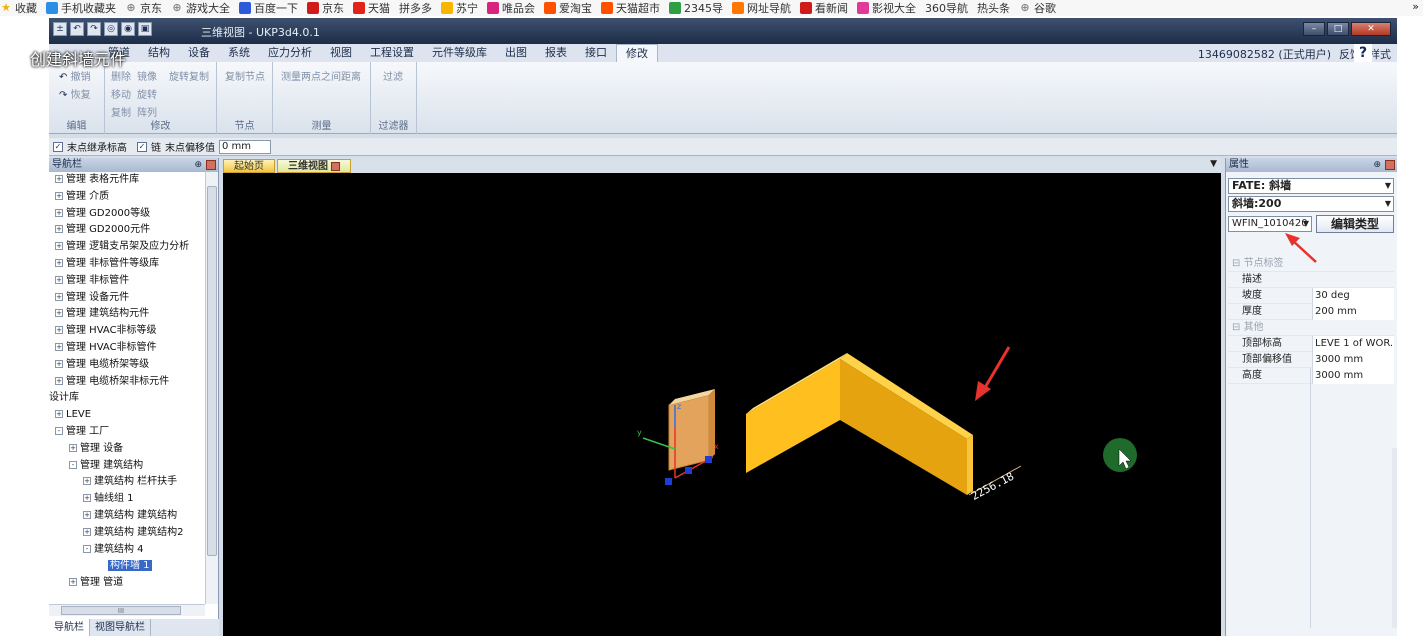  What do you see at coordinates (1037, 8) in the screenshot?
I see `favorite-link: ⊕ 谷歌` at bounding box center [1037, 8].